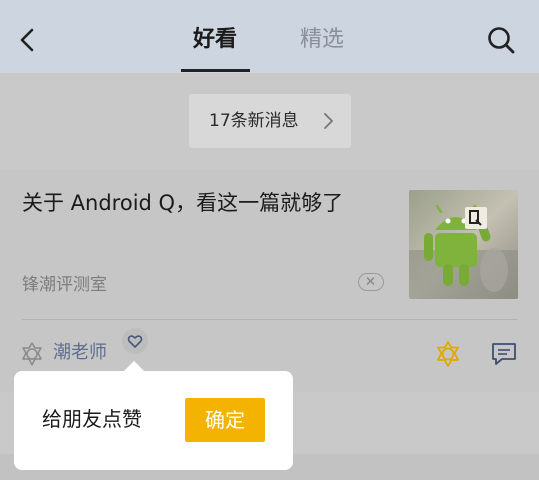  Describe the element at coordinates (135, 341) in the screenshot. I see `heart-icon` at that location.